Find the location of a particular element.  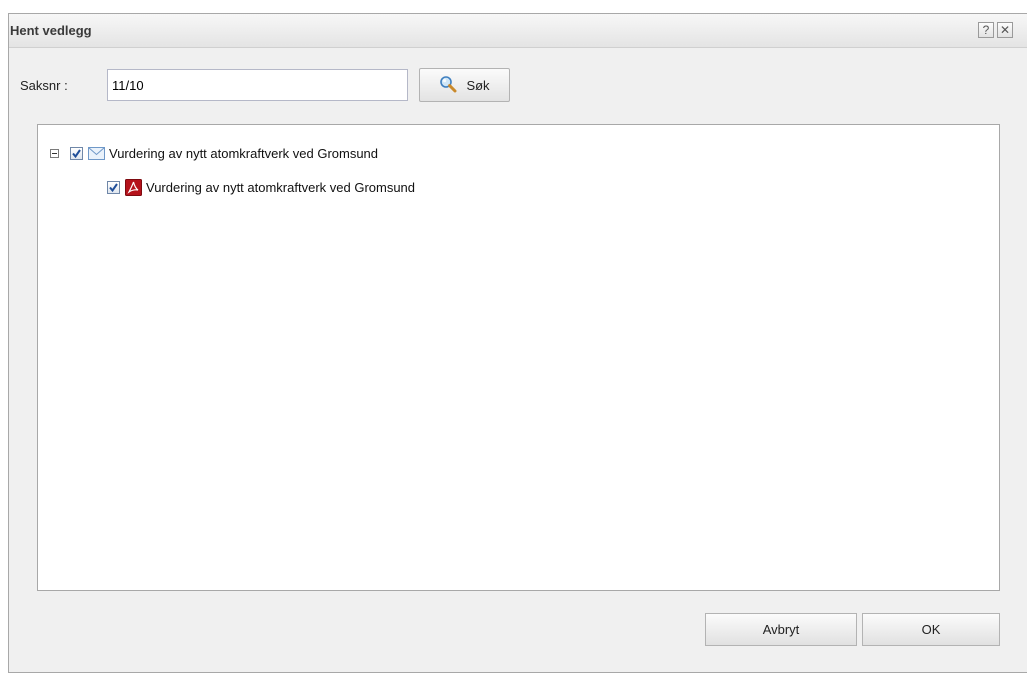

tree-node-child-checkbox is located at coordinates (113, 187).